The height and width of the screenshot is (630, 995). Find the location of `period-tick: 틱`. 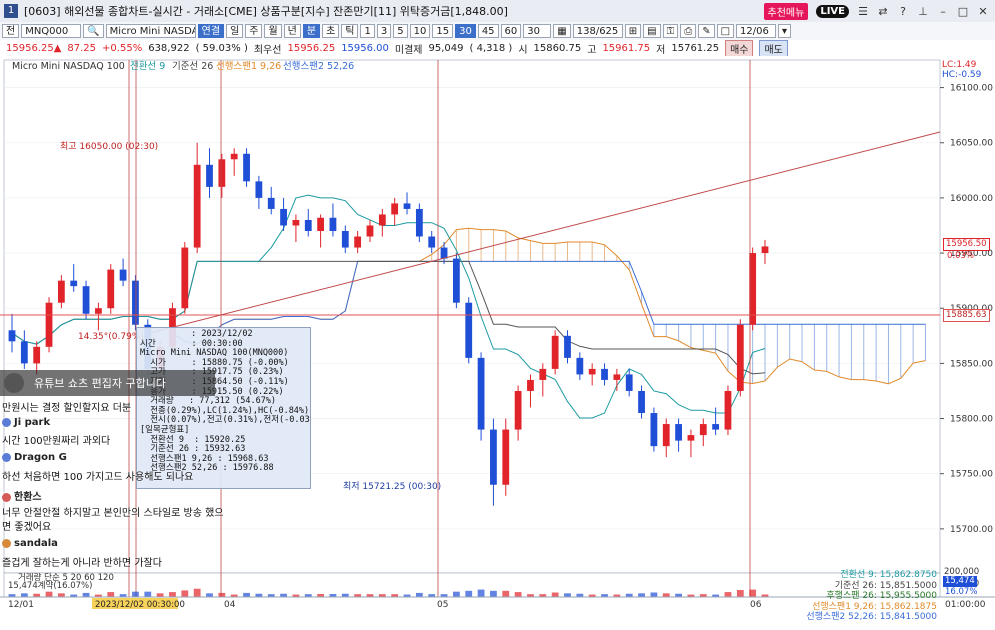

period-tick: 틱 is located at coordinates (350, 31).